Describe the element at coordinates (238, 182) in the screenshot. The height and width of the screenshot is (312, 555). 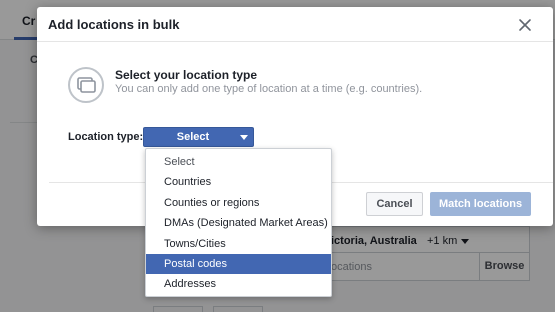
I see `menu-item-countries: Countries` at that location.